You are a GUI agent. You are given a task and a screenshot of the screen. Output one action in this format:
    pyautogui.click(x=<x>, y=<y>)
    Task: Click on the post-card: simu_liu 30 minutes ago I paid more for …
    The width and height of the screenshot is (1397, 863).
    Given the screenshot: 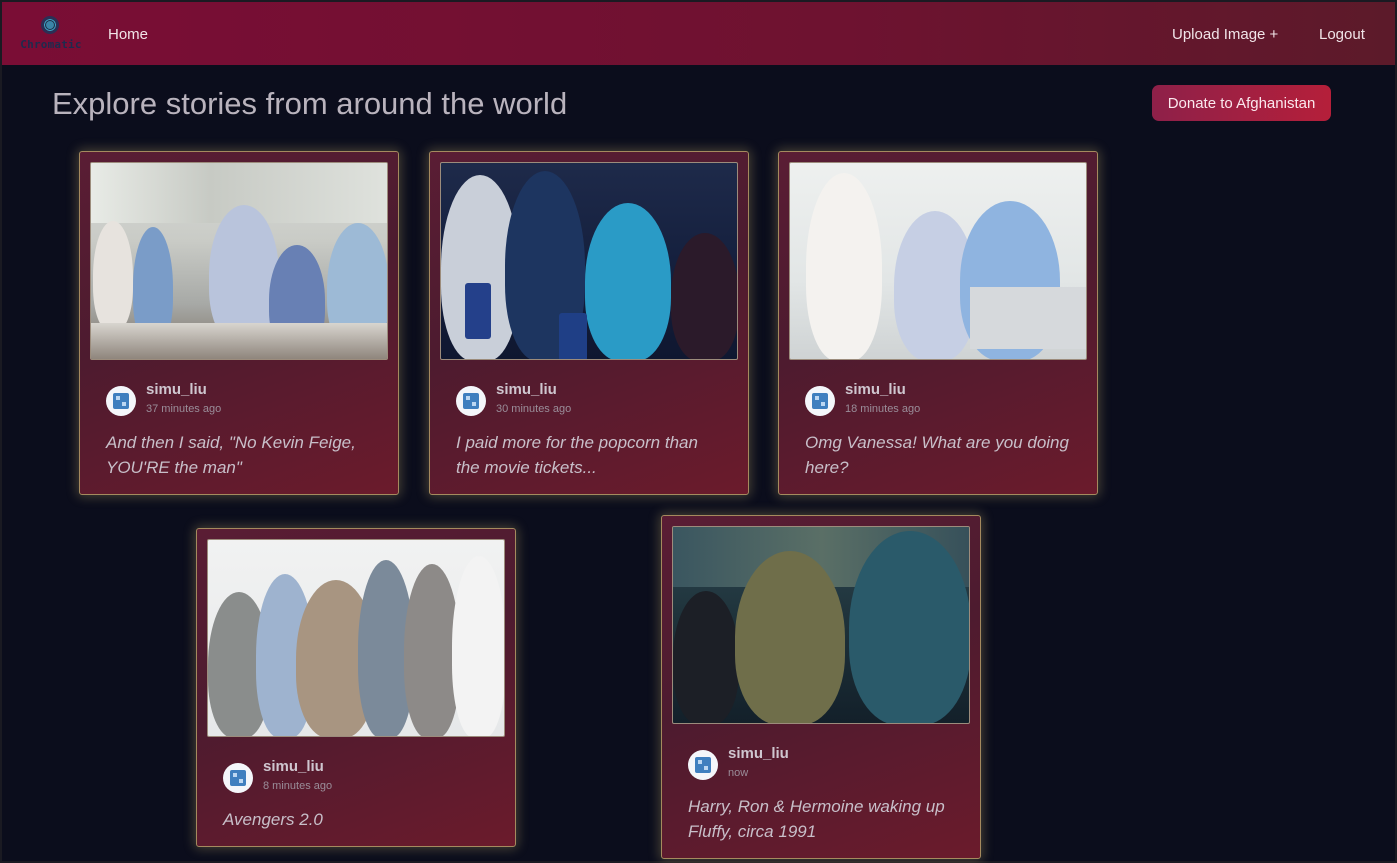 What is the action you would take?
    pyautogui.click(x=589, y=323)
    